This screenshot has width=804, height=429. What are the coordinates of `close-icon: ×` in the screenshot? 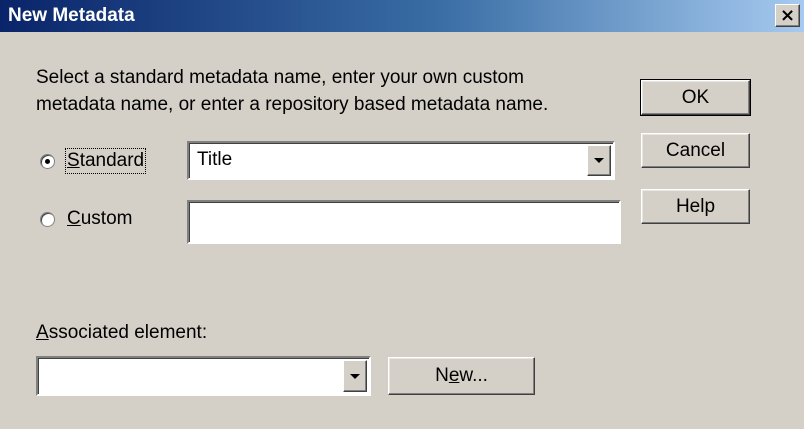 It's located at (787, 15).